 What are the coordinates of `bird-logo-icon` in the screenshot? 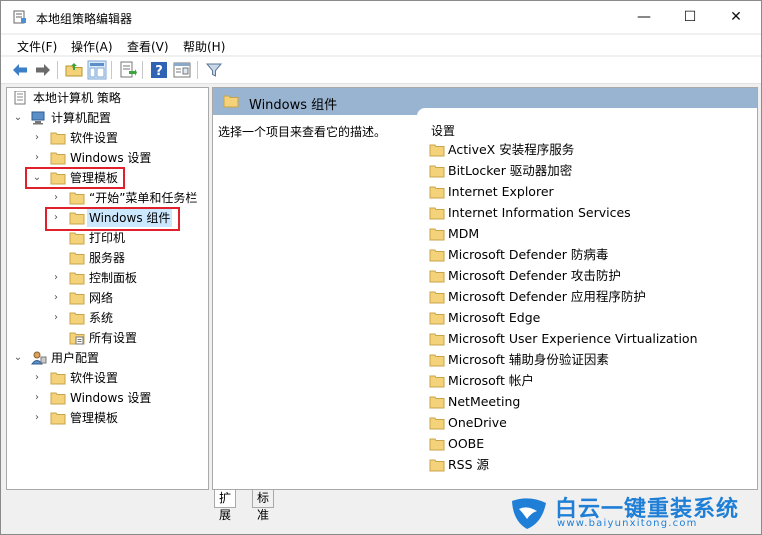 It's located at (529, 513).